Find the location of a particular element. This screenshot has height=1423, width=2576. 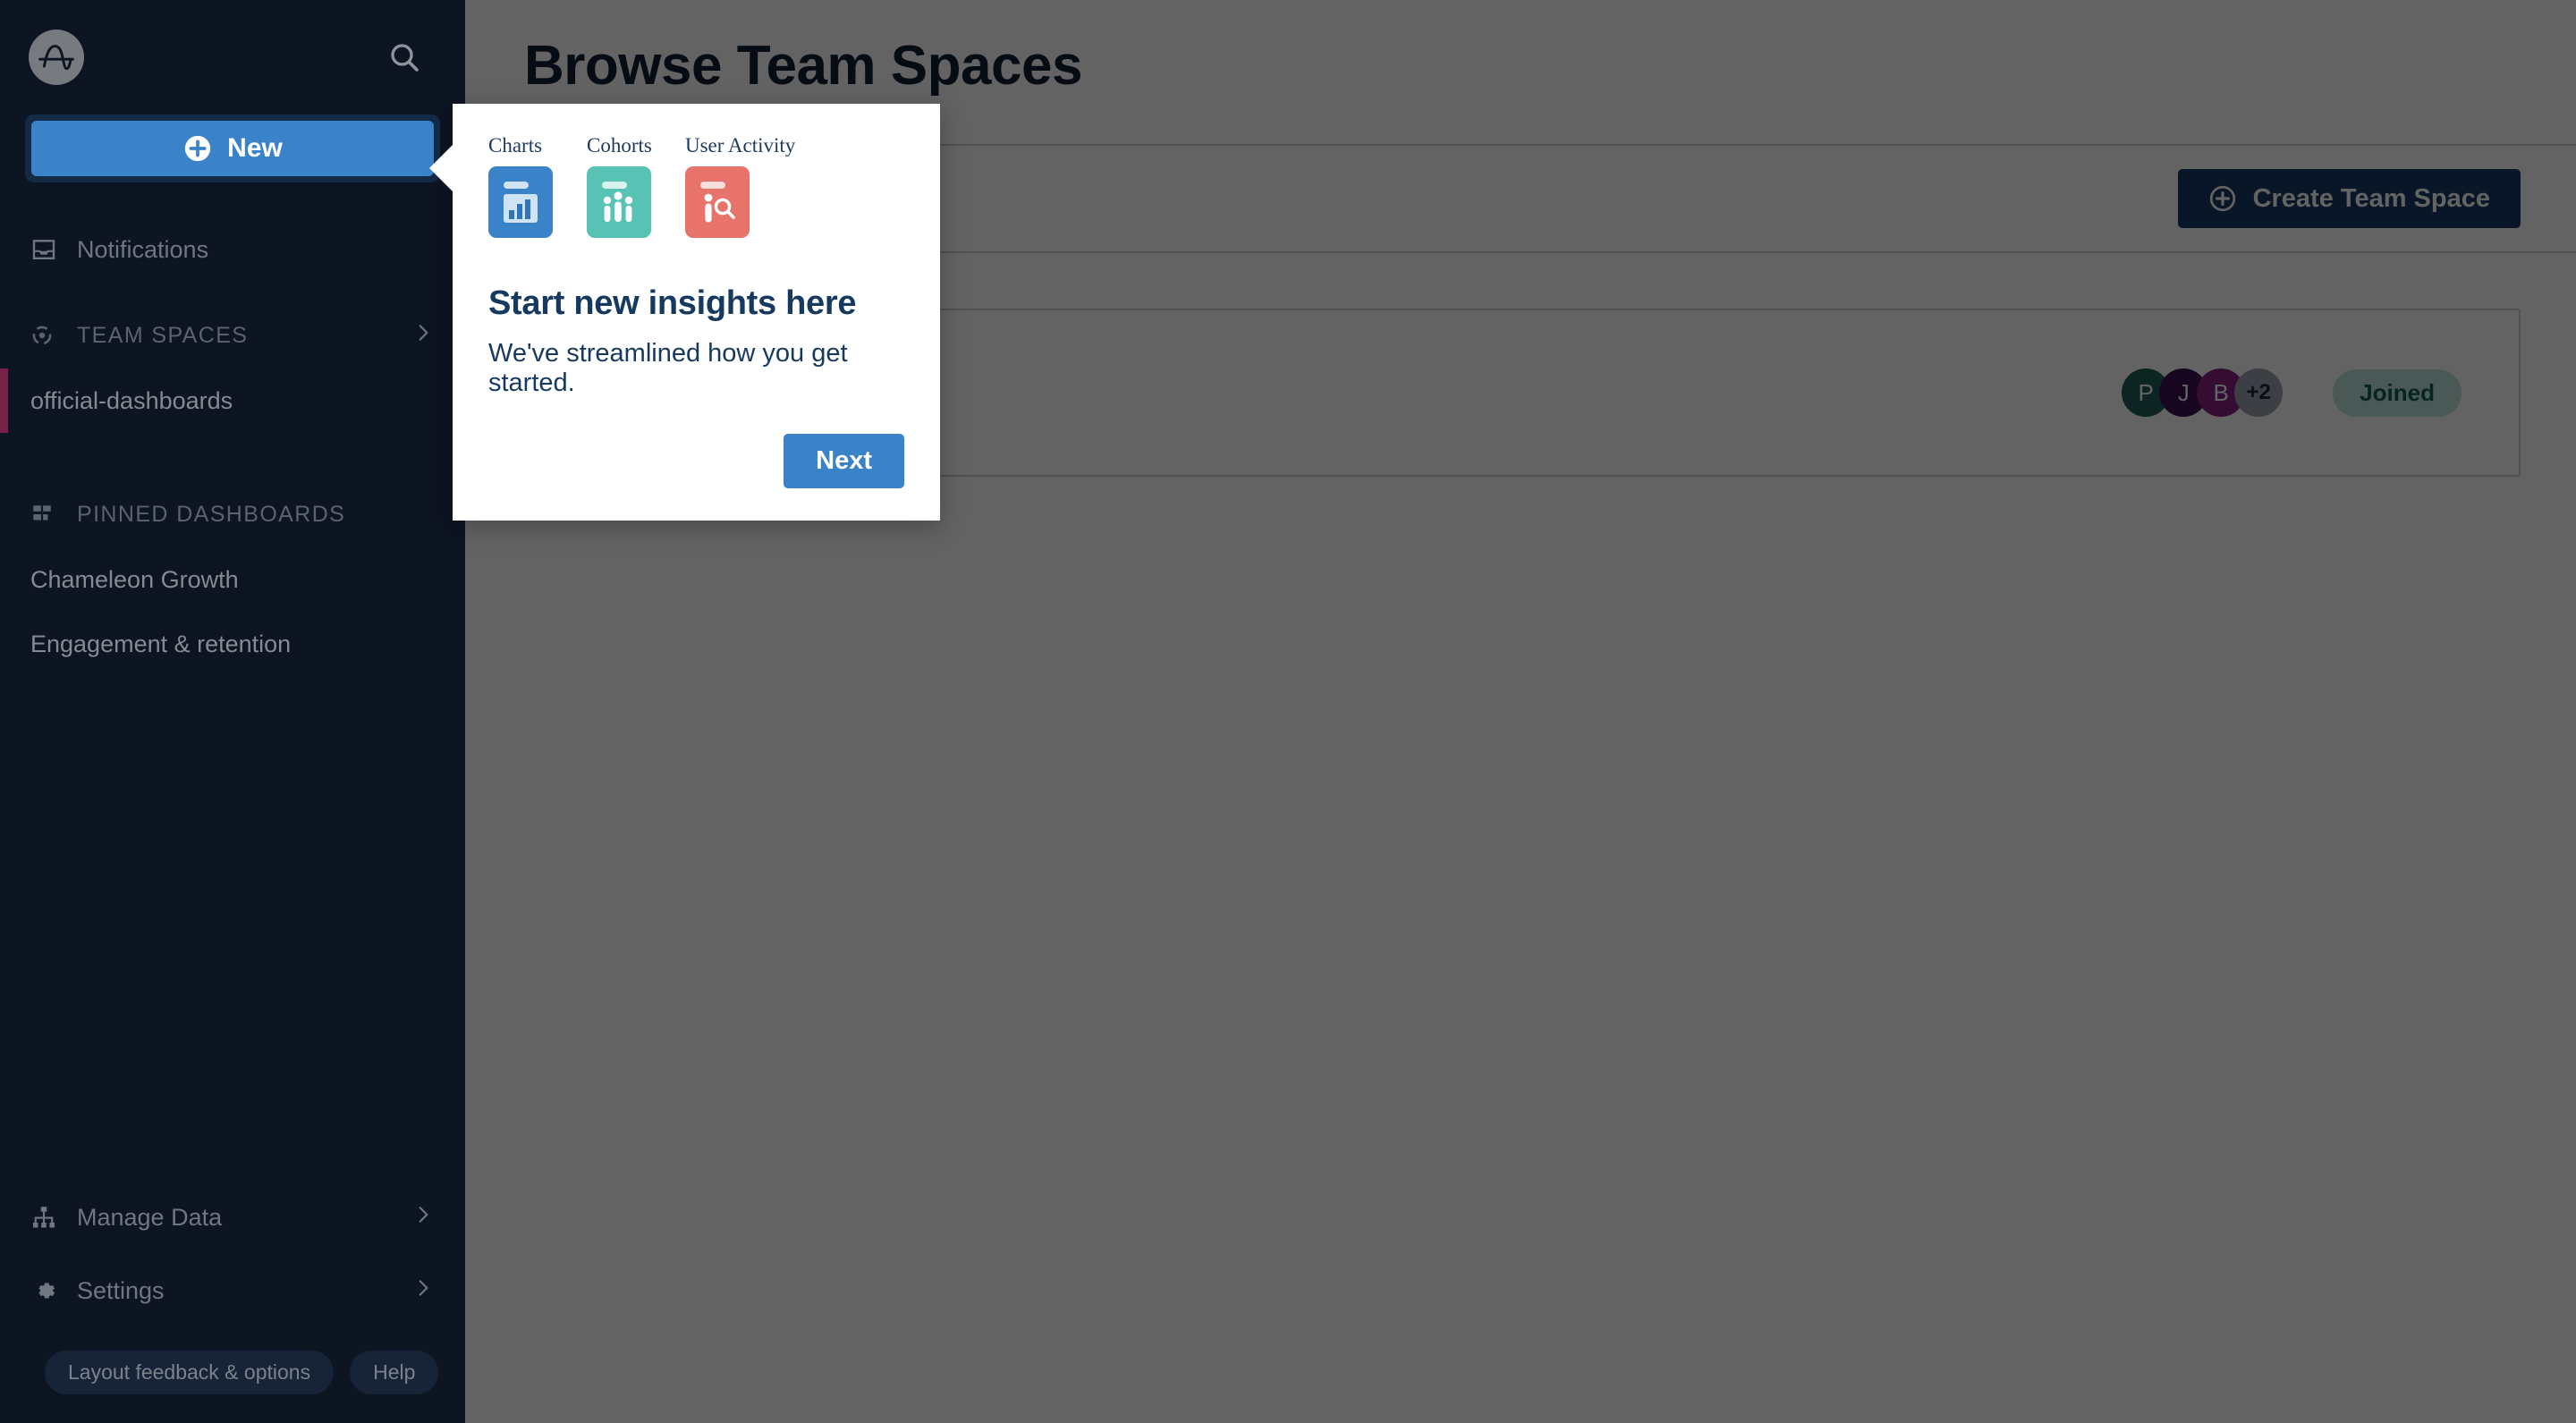

popover-tile-label: User Activity is located at coordinates (740, 145).